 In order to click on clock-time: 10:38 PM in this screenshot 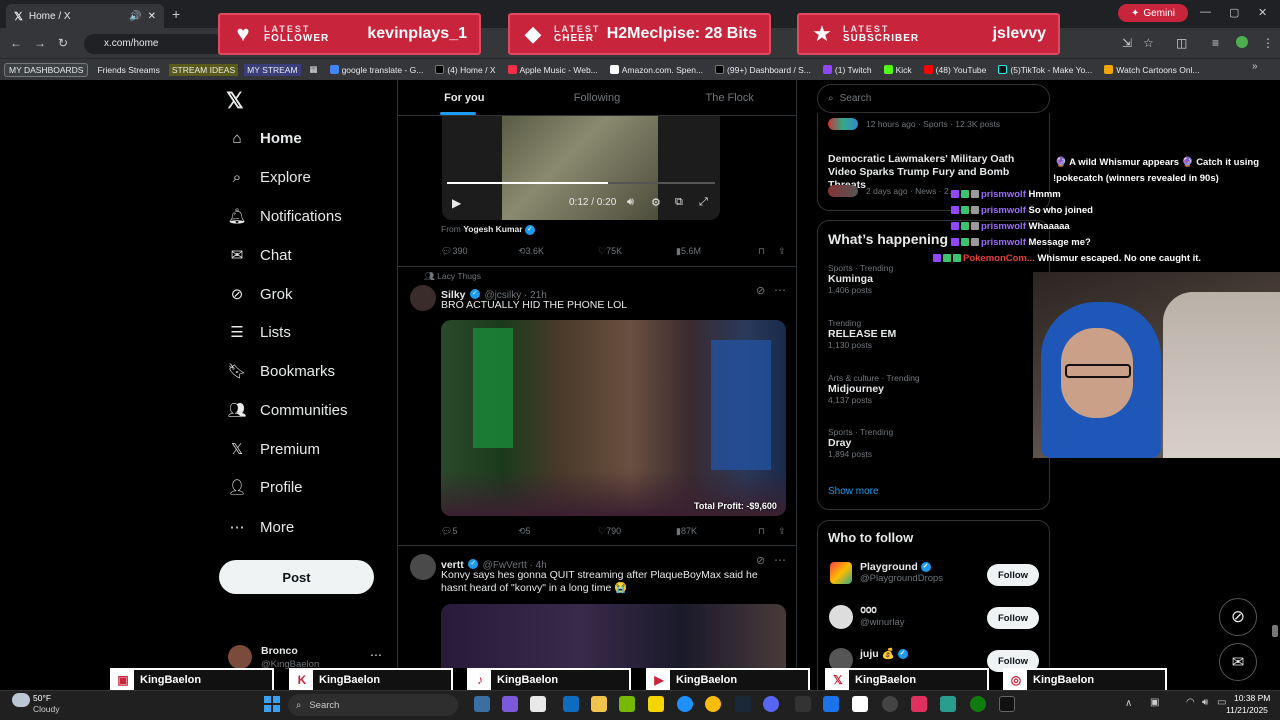, I will do `click(1252, 698)`.